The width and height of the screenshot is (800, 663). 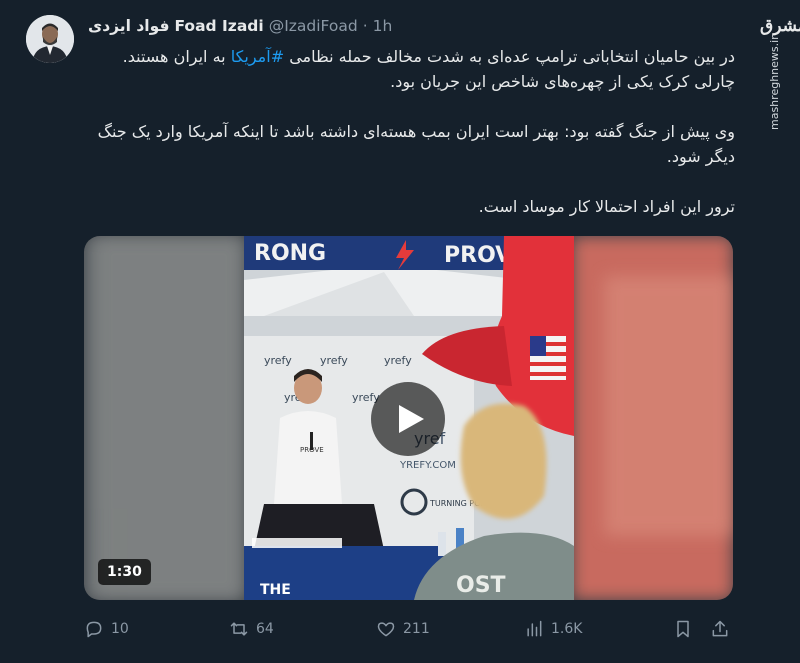 I want to click on banner-text: RONG, so click(x=290, y=253).